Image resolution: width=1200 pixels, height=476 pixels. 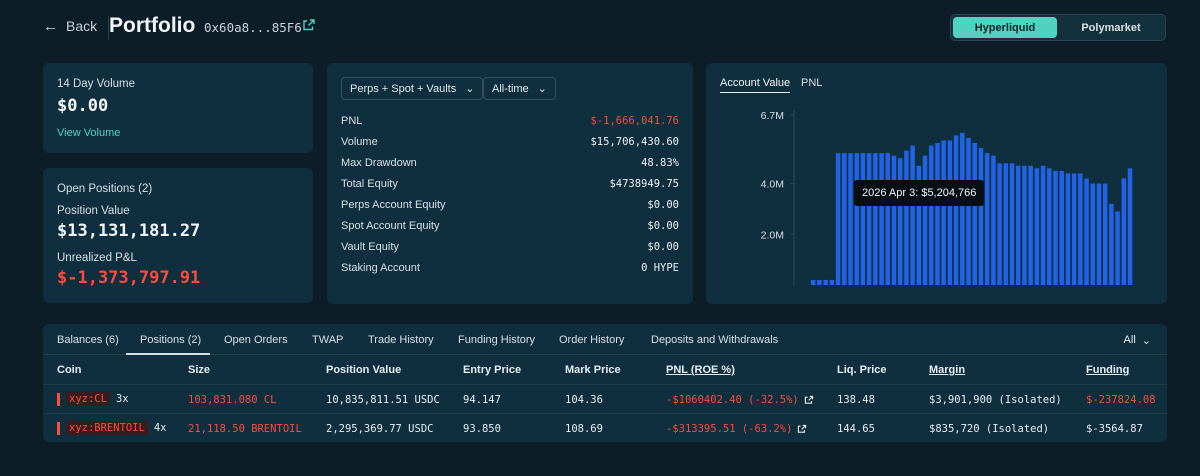 What do you see at coordinates (1137, 340) in the screenshot?
I see `positions-filter: All ⌄` at bounding box center [1137, 340].